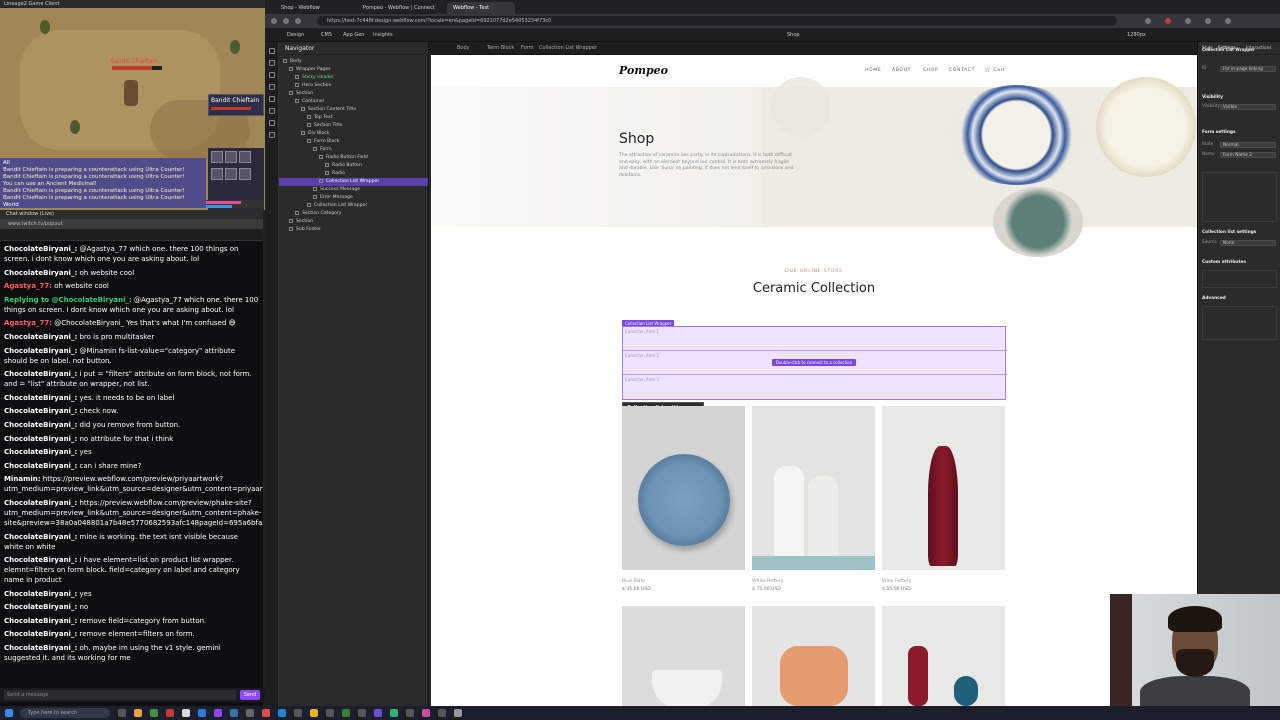  What do you see at coordinates (353, 150) in the screenshot?
I see `navigator-node: Form` at bounding box center [353, 150].